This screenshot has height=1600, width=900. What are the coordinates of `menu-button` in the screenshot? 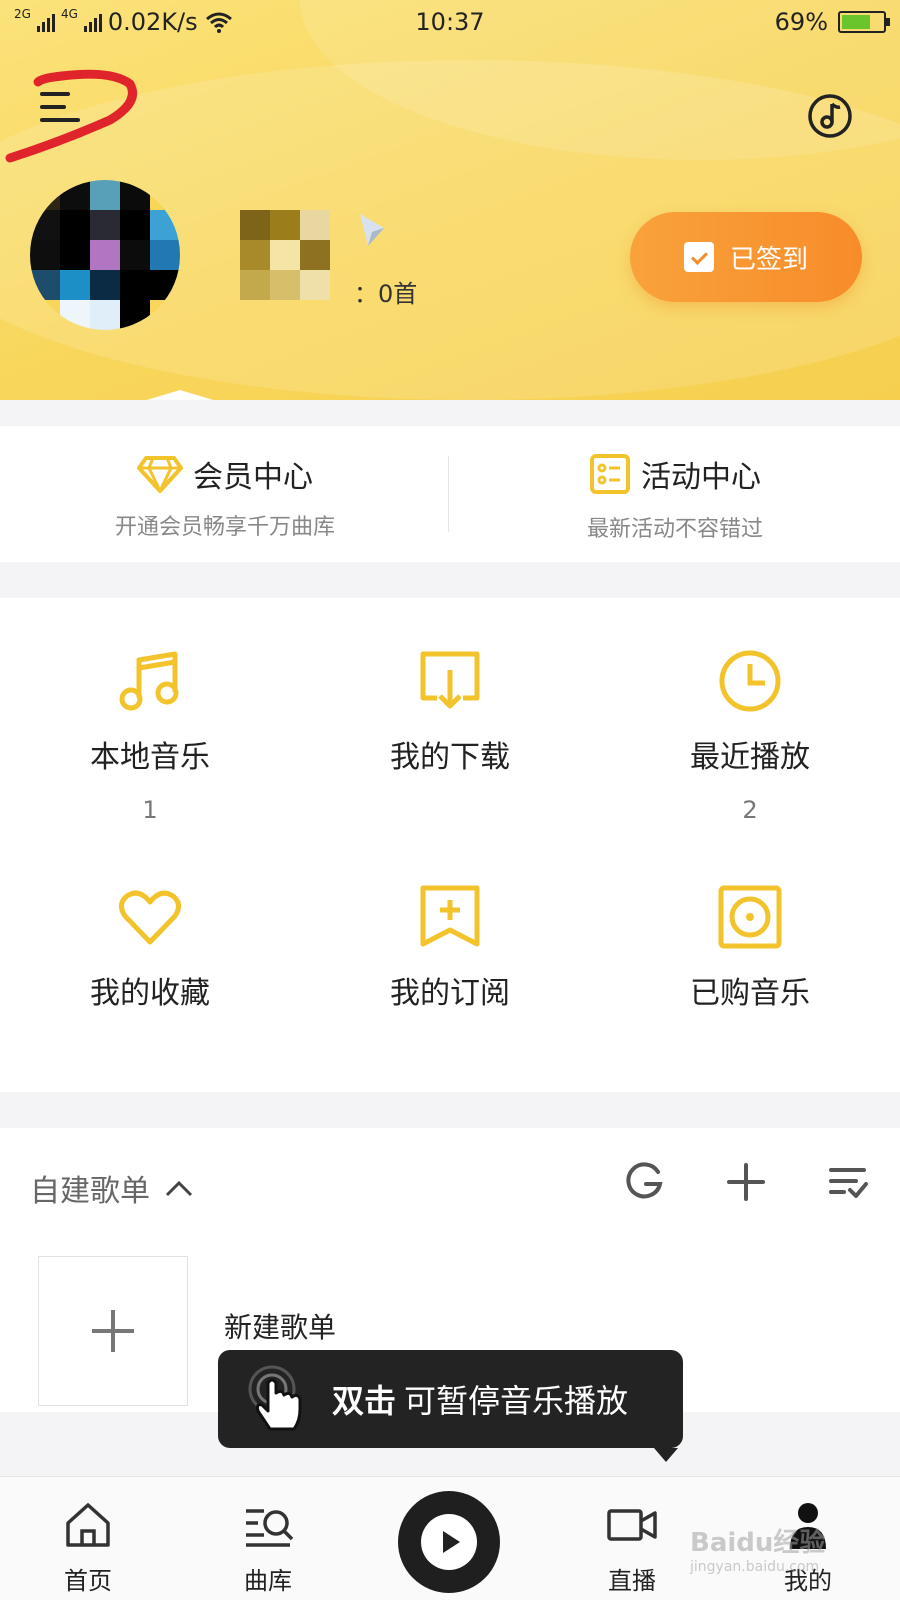 It's located at (64, 115).